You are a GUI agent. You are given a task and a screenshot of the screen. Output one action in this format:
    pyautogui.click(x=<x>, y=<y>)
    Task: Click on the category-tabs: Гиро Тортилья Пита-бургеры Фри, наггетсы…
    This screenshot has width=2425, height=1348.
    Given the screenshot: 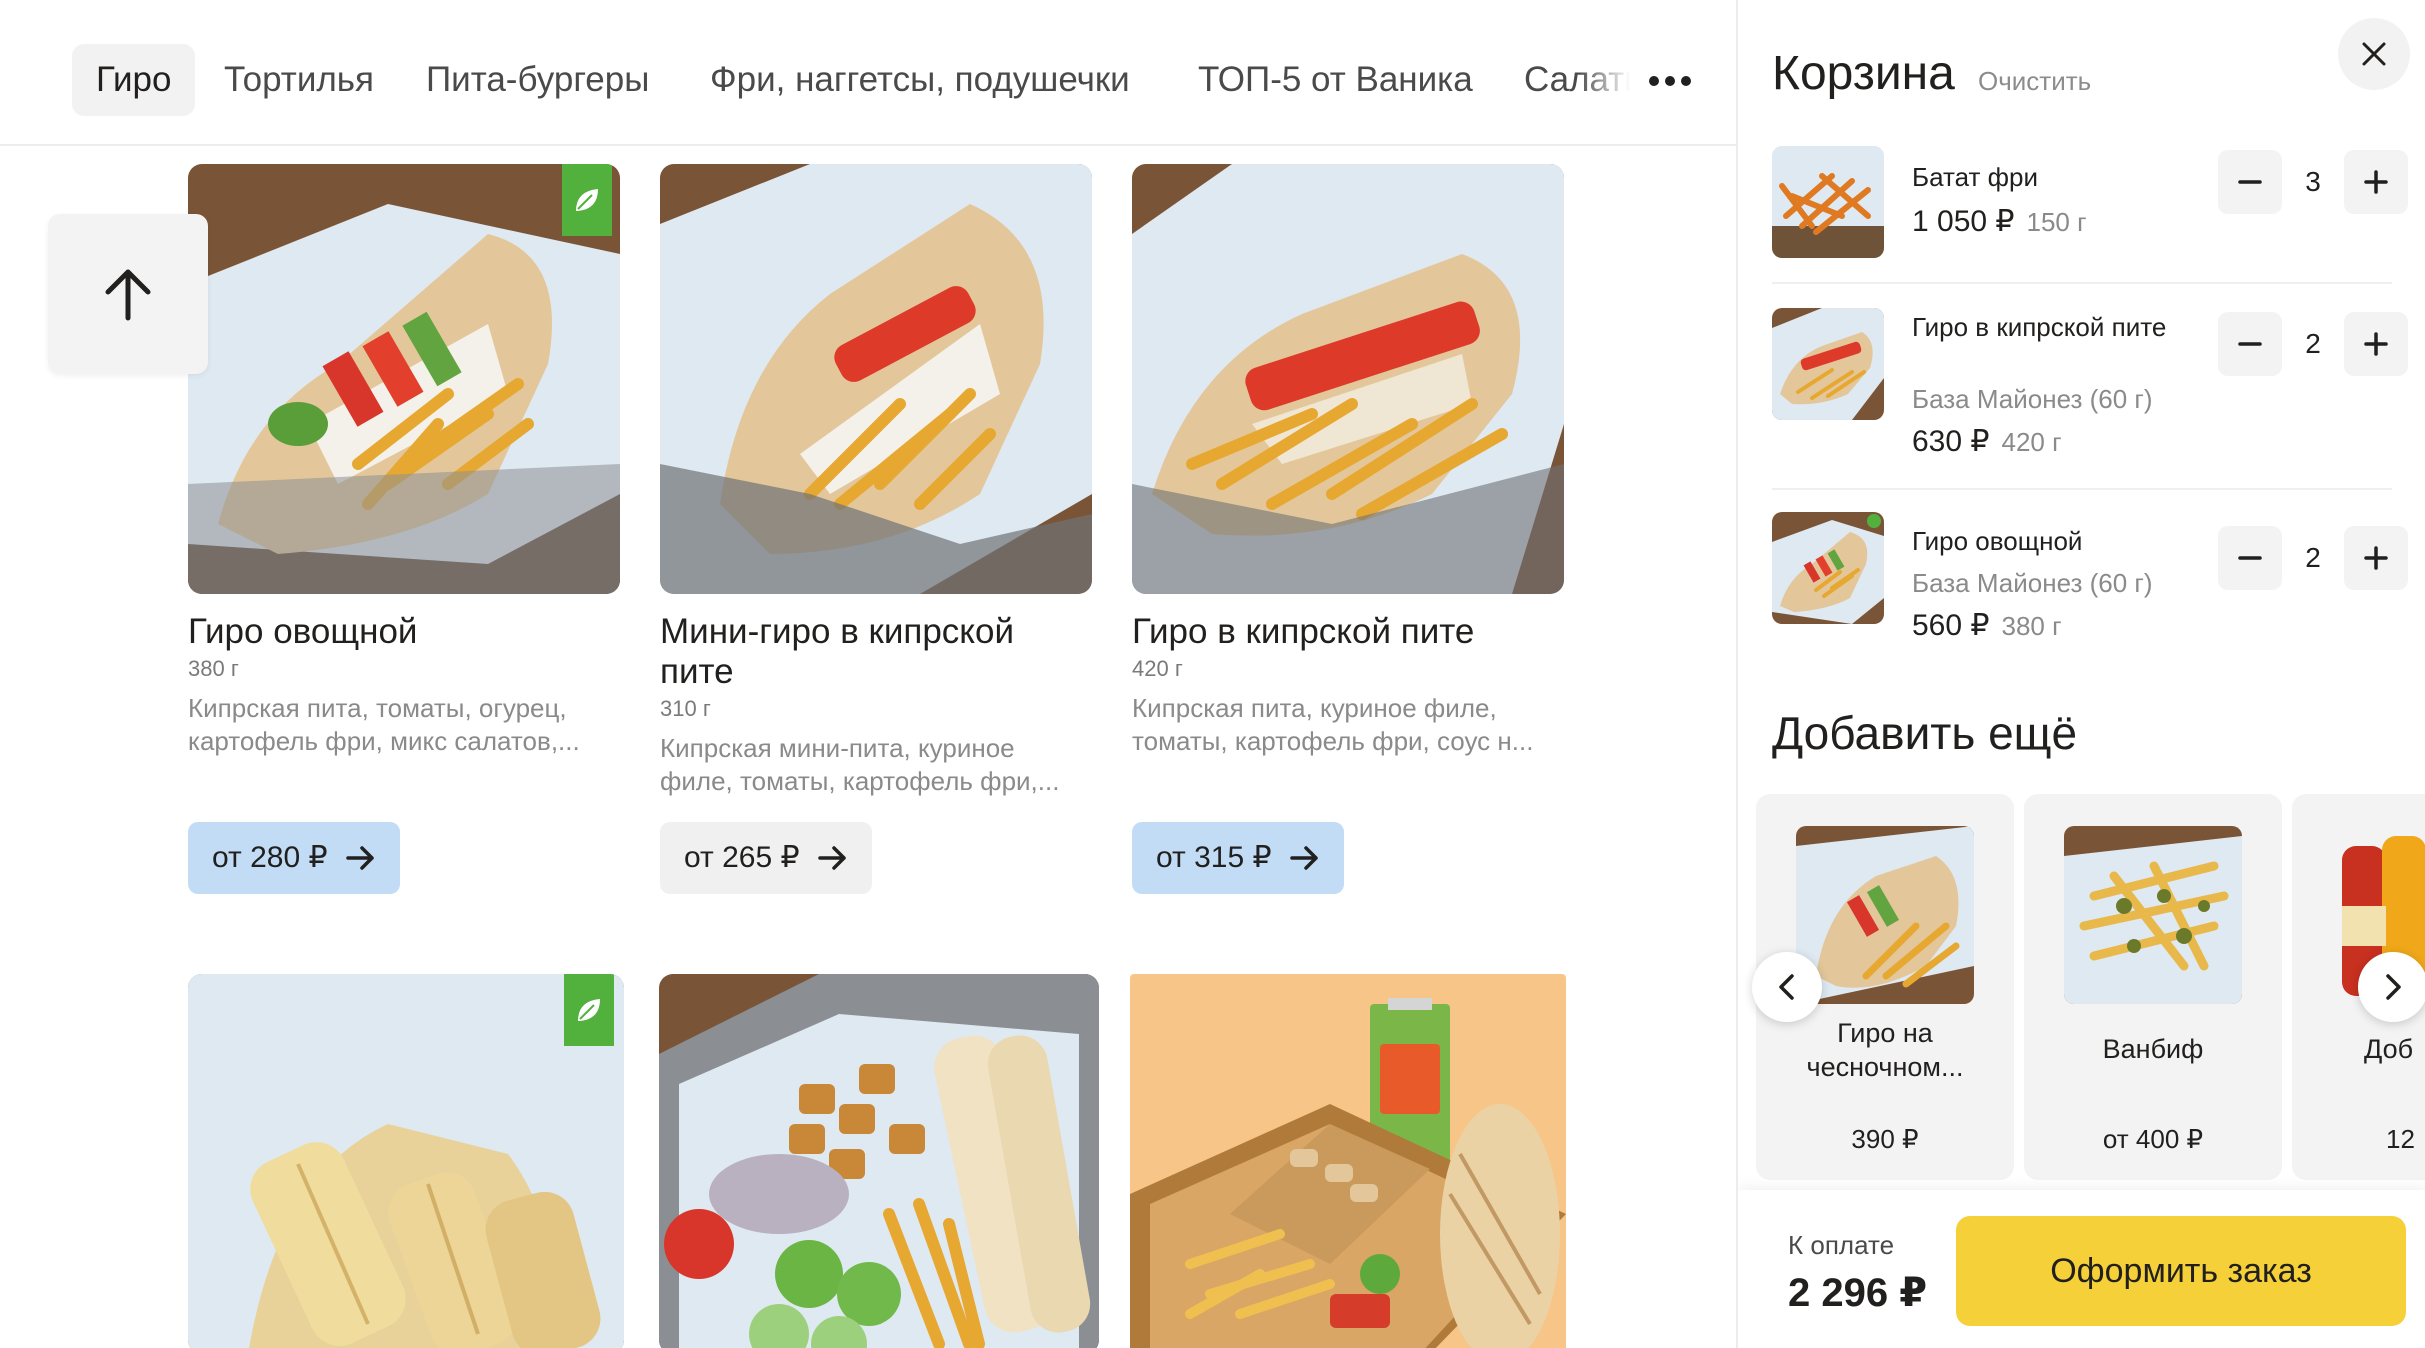 What is the action you would take?
    pyautogui.click(x=868, y=73)
    